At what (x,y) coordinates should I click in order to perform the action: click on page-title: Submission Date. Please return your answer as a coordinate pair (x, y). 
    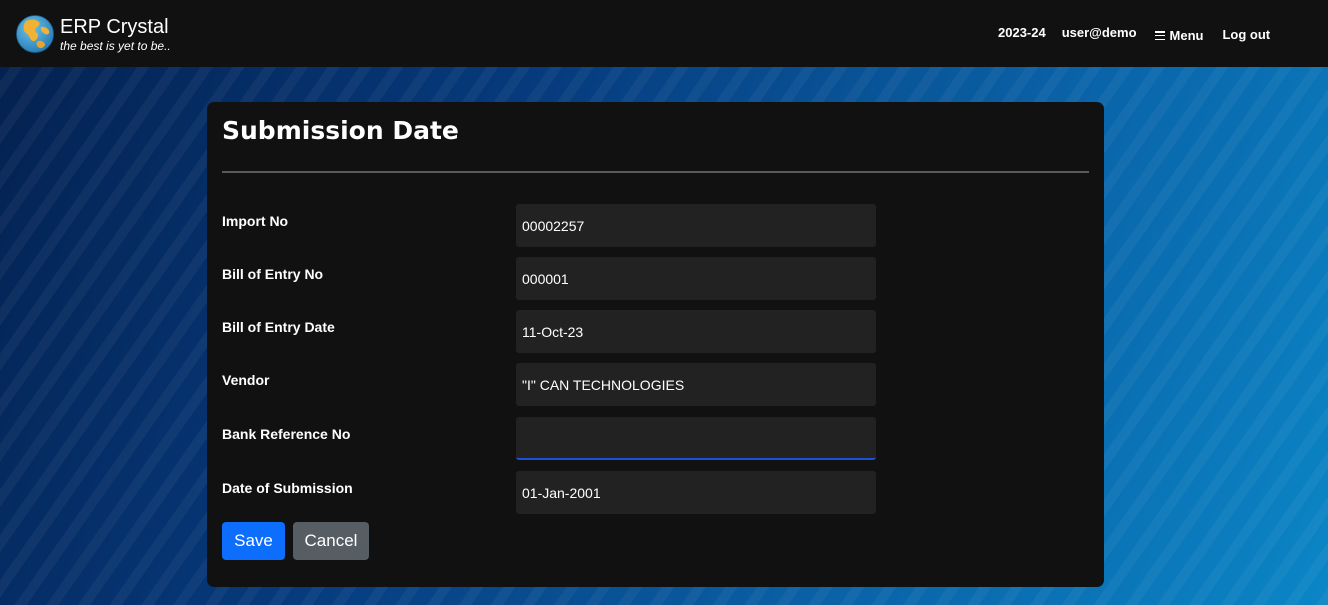
    Looking at the image, I should click on (340, 130).